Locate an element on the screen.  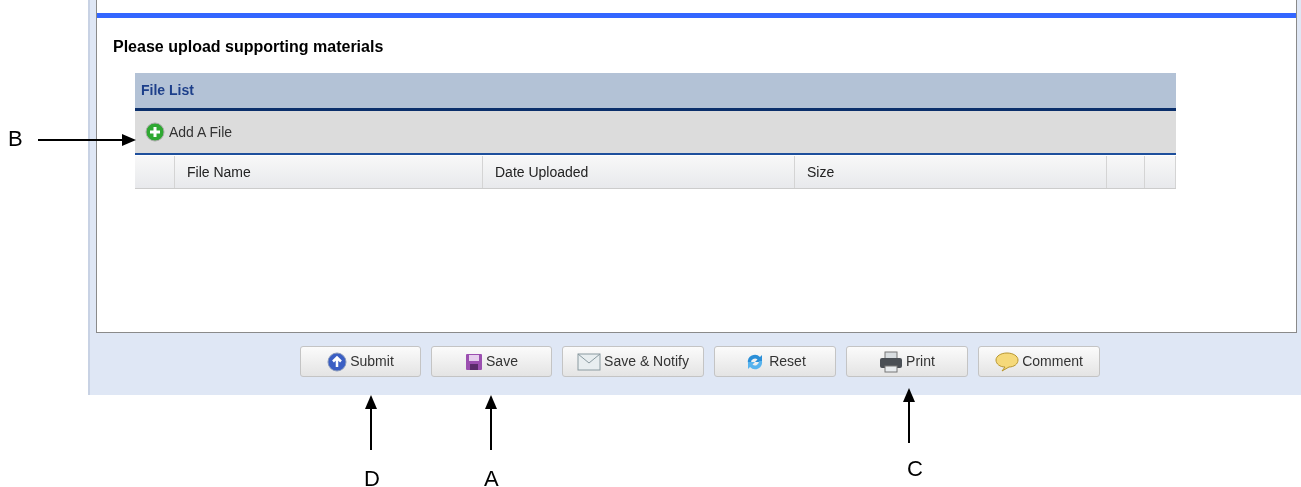
envelope-icon is located at coordinates (589, 361).